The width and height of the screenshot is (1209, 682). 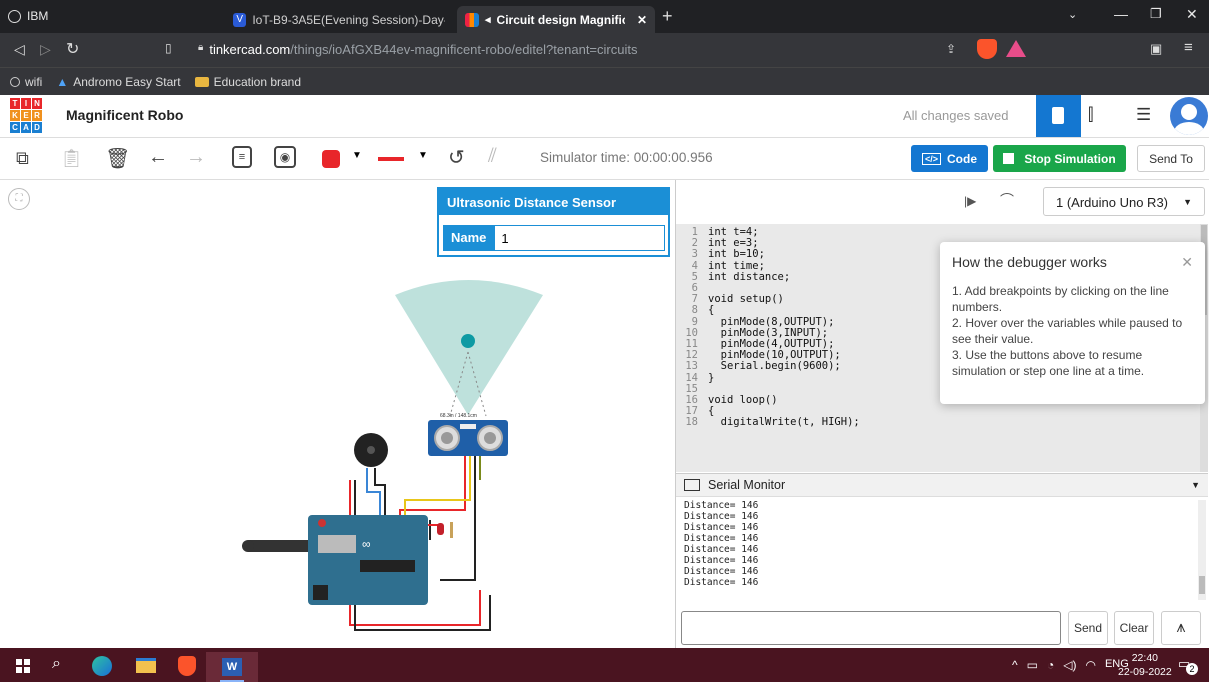 What do you see at coordinates (736, 254) in the screenshot?
I see `code-text: int b=10;` at bounding box center [736, 254].